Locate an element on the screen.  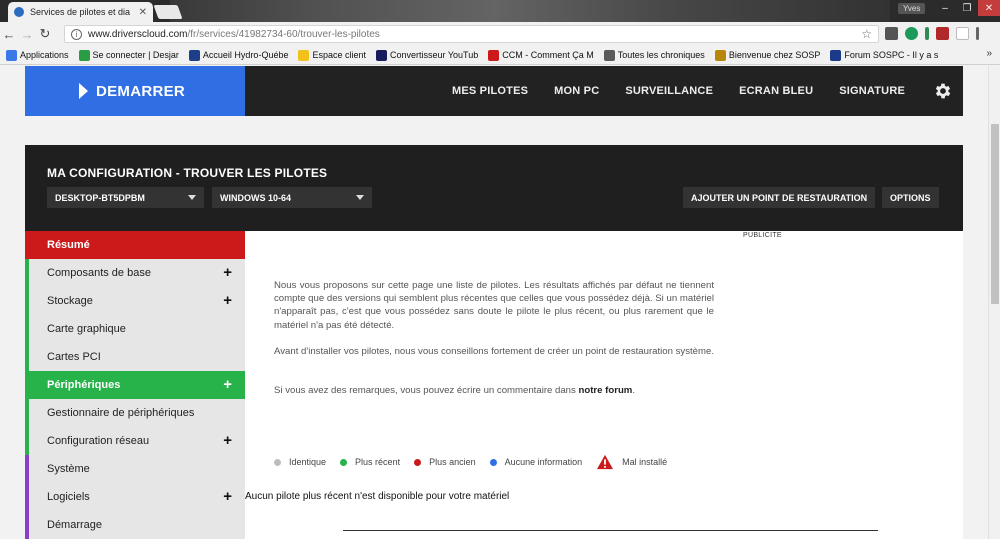
sidebar-item: Configuration réseau + is located at coordinates (135, 441).